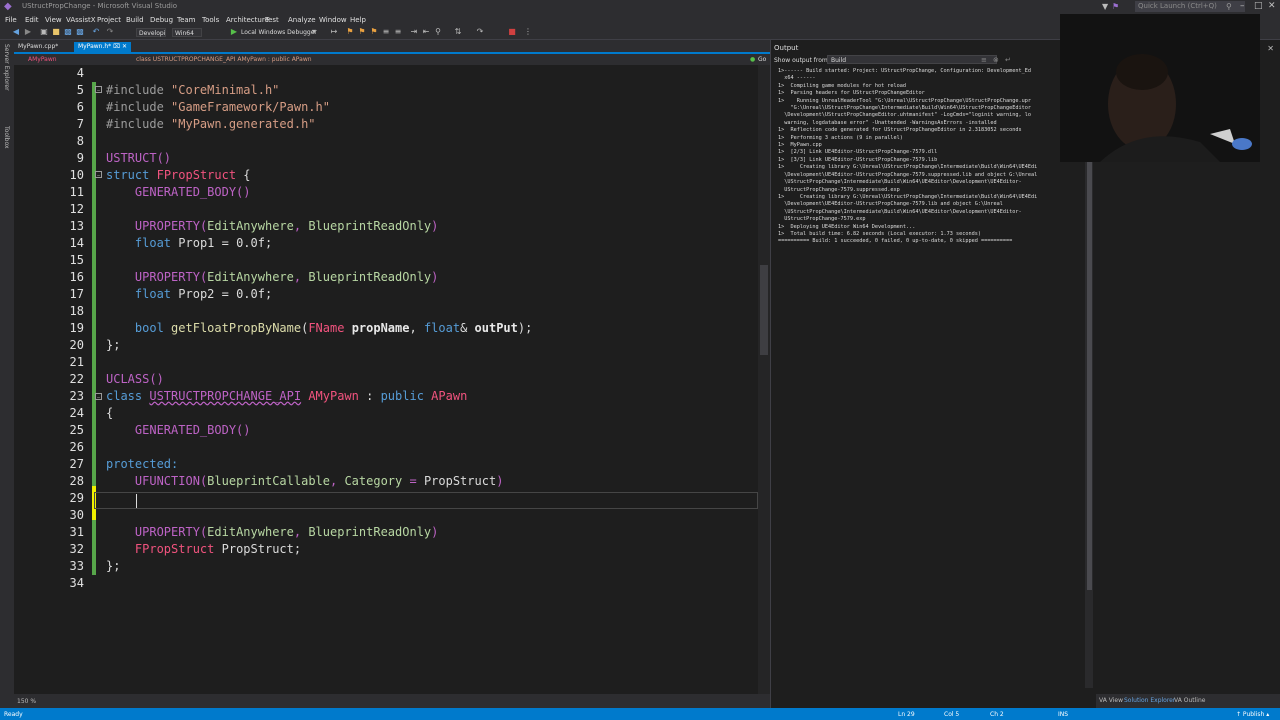 The width and height of the screenshot is (1280, 720). I want to click on menu-vassistx: VAssistX, so click(81, 20).